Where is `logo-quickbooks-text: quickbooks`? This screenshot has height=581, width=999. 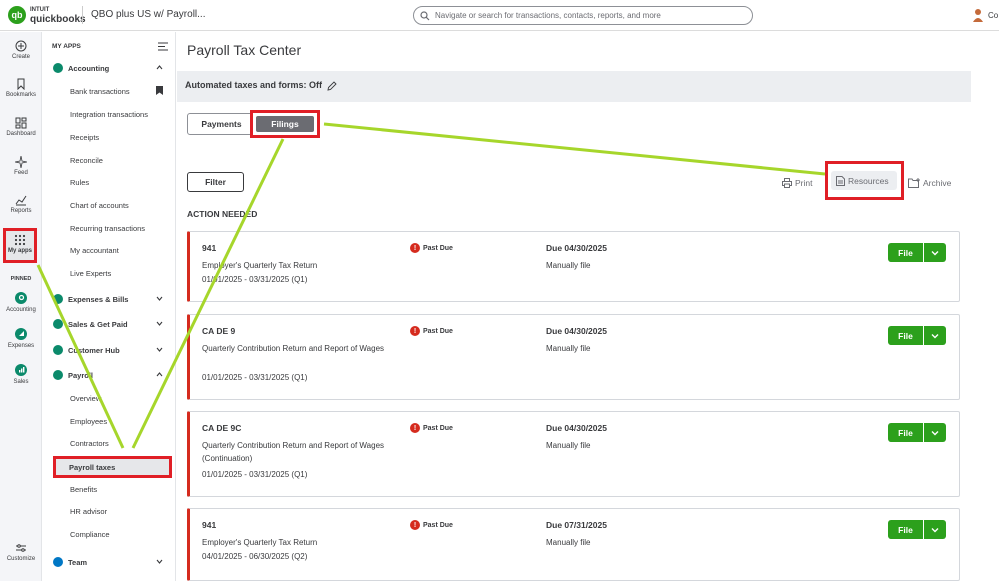
logo-quickbooks-text: quickbooks is located at coordinates (58, 19).